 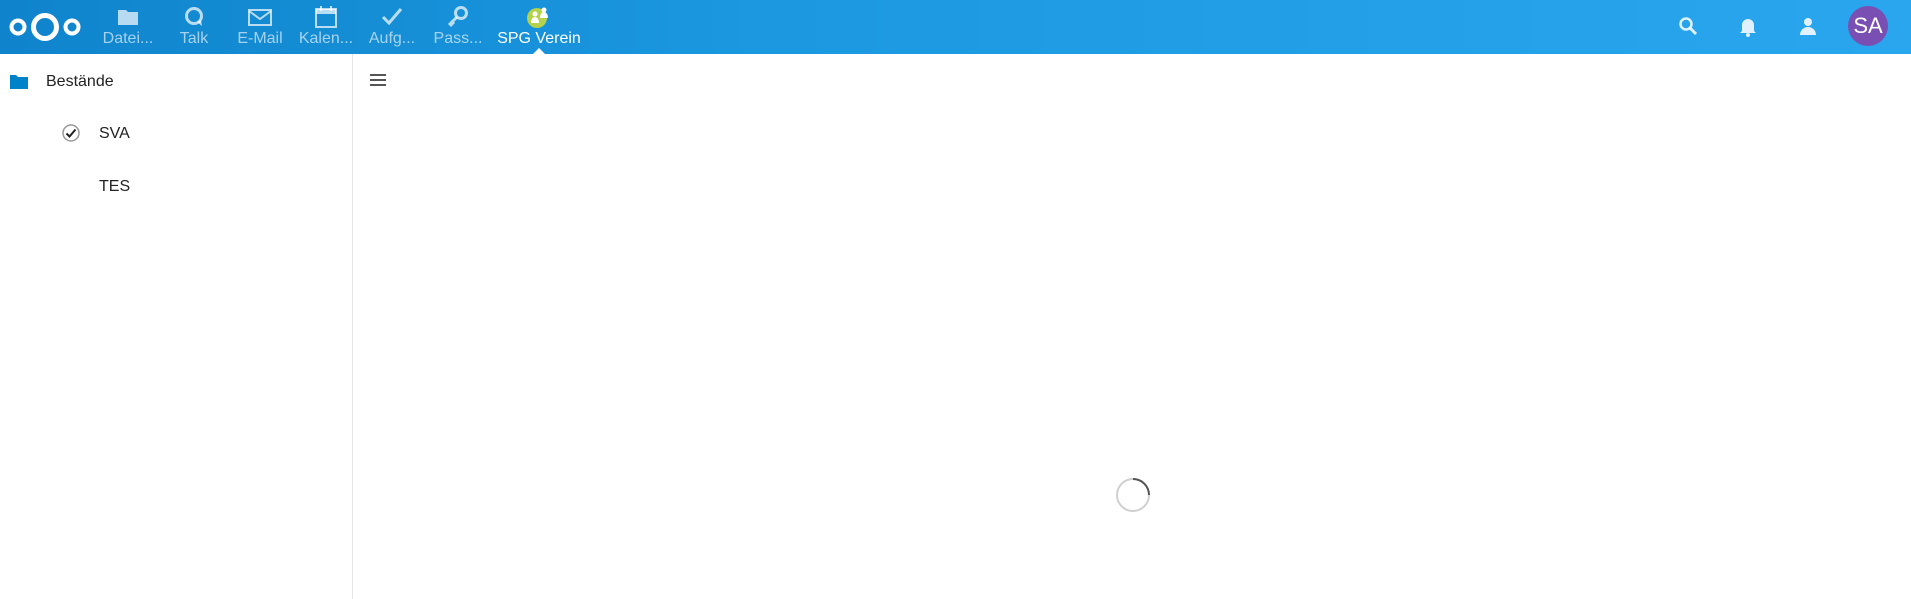 I want to click on sidebar-section-label: Bestände, so click(x=80, y=81).